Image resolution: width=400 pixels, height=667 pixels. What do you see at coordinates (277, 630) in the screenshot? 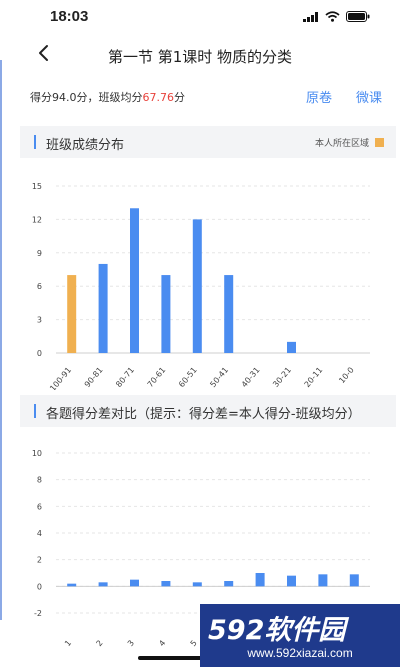
I see `watermark-logo: 592软件园` at bounding box center [277, 630].